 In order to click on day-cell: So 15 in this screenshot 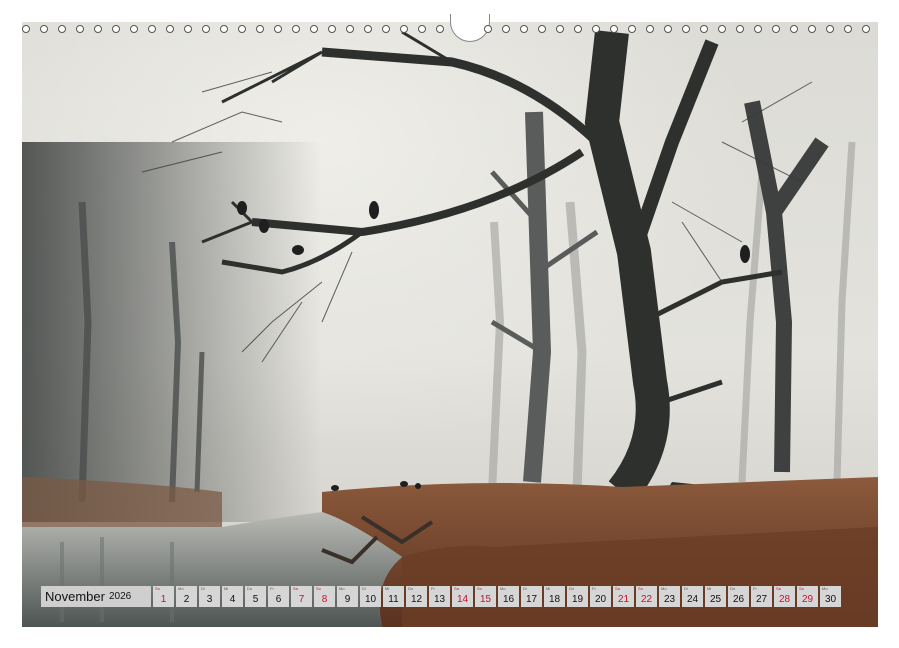, I will do `click(485, 596)`.